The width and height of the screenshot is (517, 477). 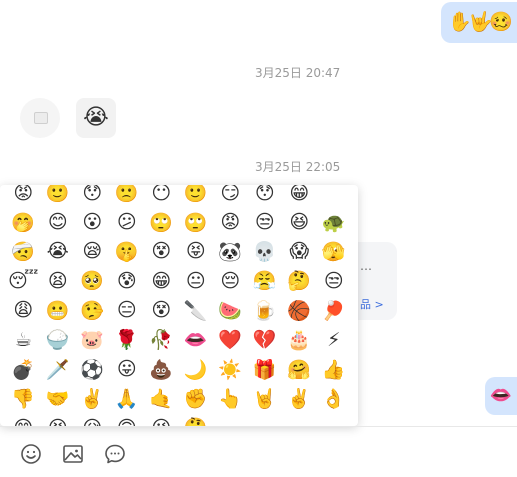 What do you see at coordinates (23, 339) in the screenshot?
I see `emoji-option: ☕` at bounding box center [23, 339].